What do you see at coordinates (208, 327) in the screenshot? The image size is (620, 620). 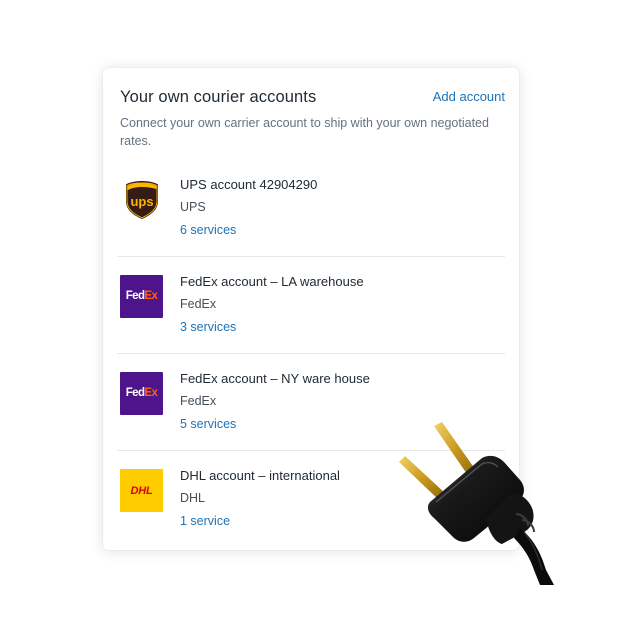 I see `account-services-link: 3 services` at bounding box center [208, 327].